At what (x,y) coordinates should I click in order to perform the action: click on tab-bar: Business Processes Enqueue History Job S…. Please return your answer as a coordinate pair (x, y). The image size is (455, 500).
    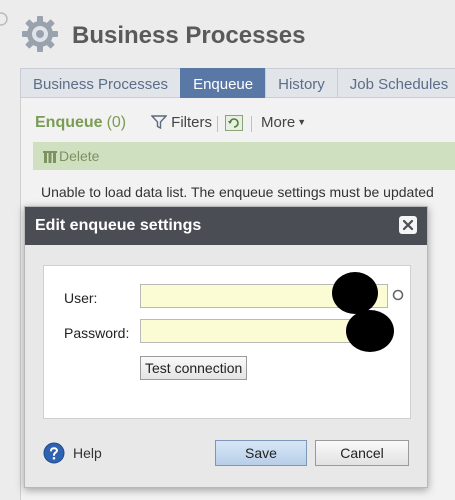
    Looking at the image, I should click on (237, 83).